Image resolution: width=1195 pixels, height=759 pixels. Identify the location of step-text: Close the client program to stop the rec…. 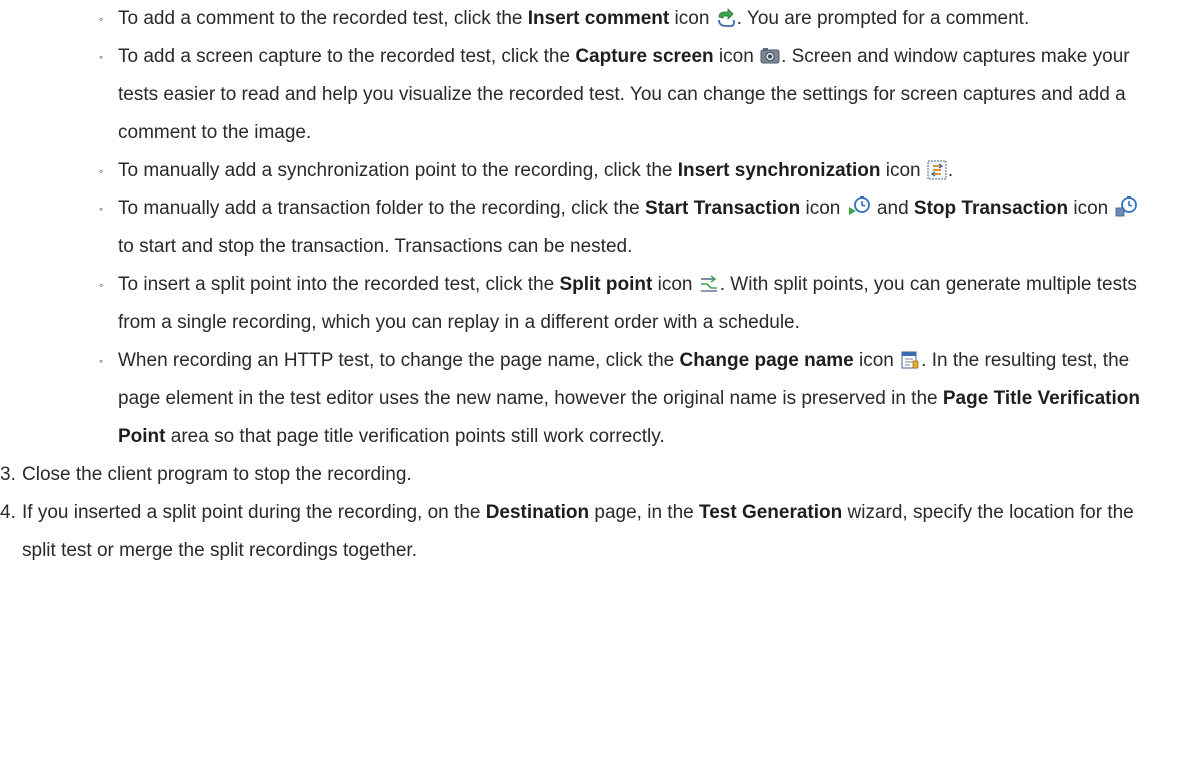
(217, 474).